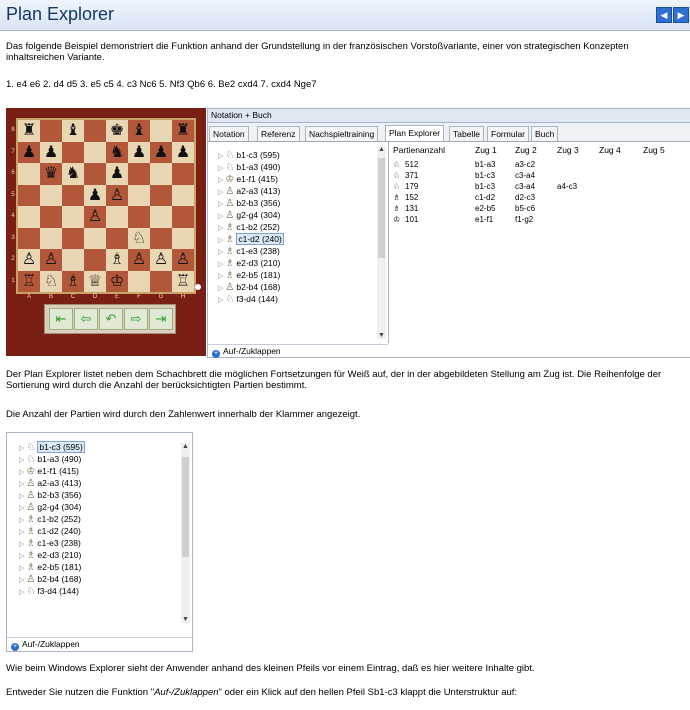 The height and width of the screenshot is (710, 690). Describe the element at coordinates (540, 197) in the screenshot. I see `table-row: ♗ 152 c1-d2 d2-c3` at that location.